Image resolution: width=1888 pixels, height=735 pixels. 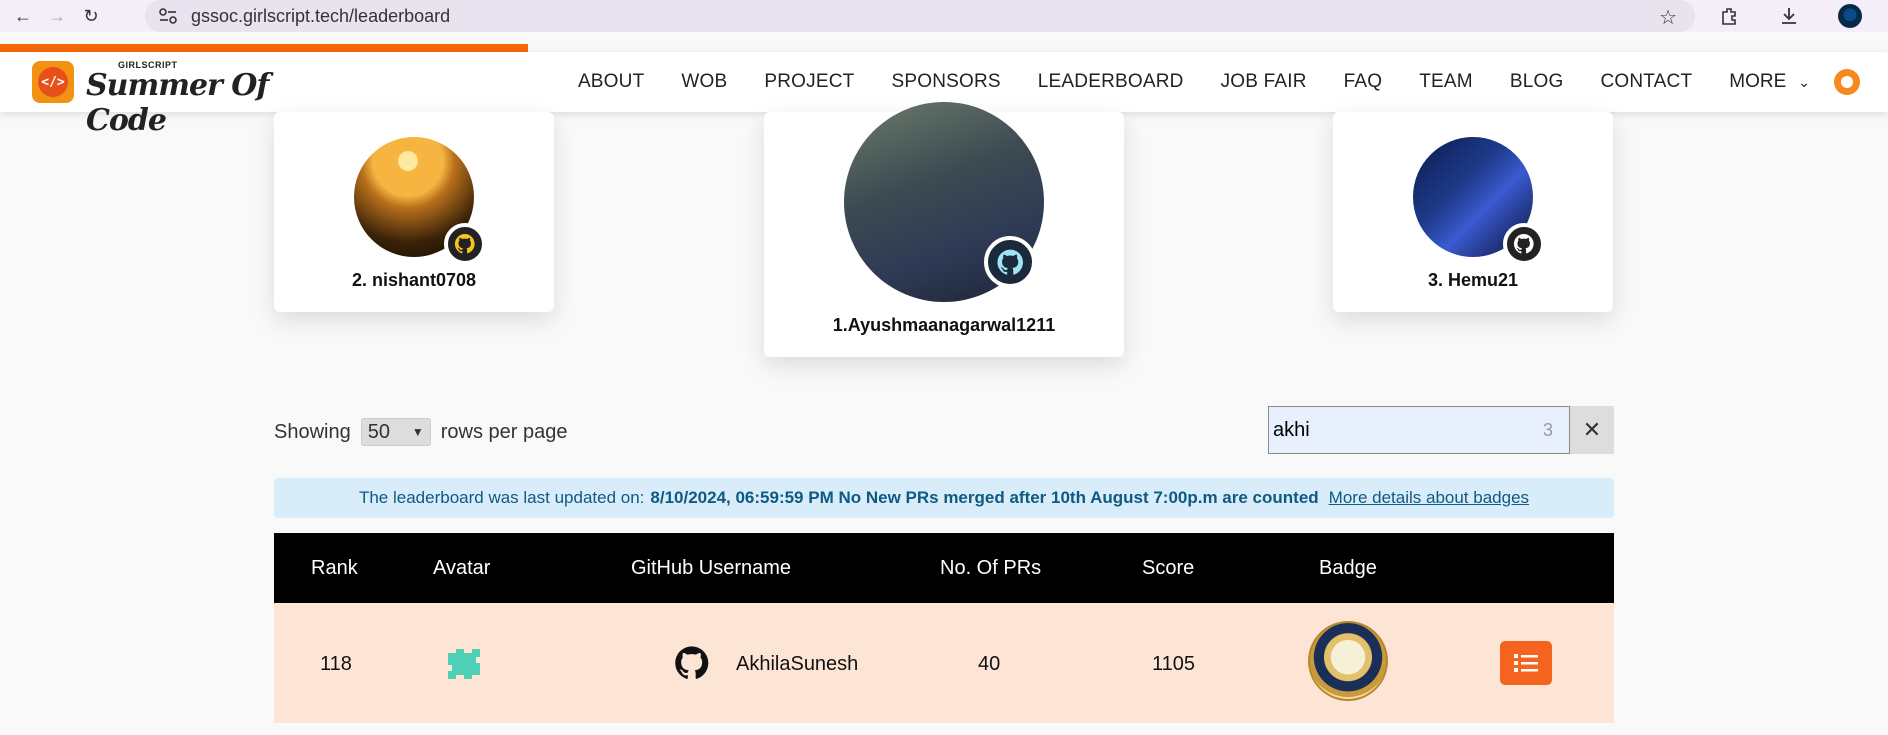 I want to click on details-list-button, so click(x=1526, y=663).